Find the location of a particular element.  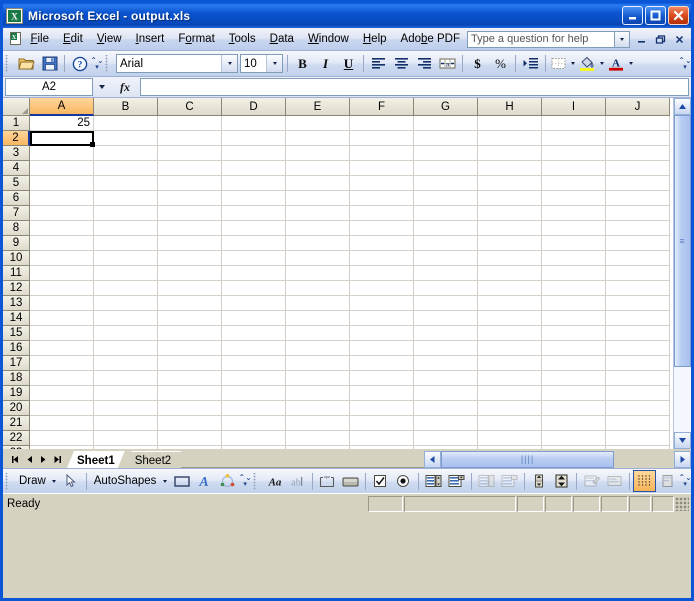

cell-g18 is located at coordinates (446, 378).